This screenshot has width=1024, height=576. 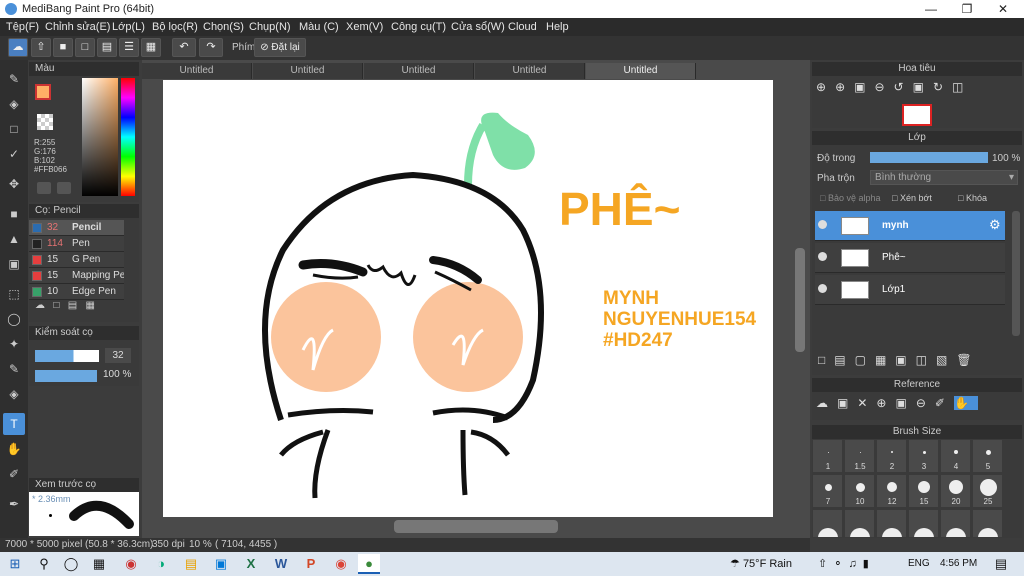 What do you see at coordinates (197, 71) in the screenshot?
I see `tab-1: Untitled` at bounding box center [197, 71].